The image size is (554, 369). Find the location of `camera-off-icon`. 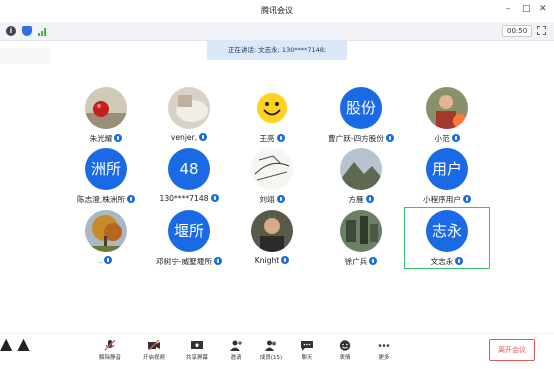

camera-off-icon is located at coordinates (154, 345).